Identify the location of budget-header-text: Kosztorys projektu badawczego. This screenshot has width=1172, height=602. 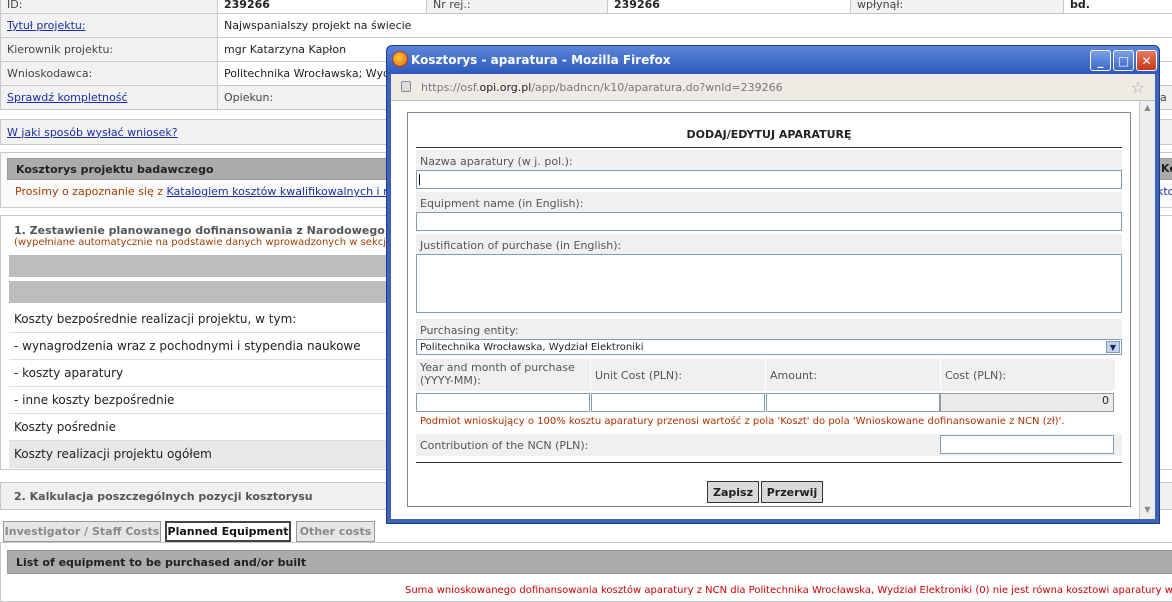
(115, 169).